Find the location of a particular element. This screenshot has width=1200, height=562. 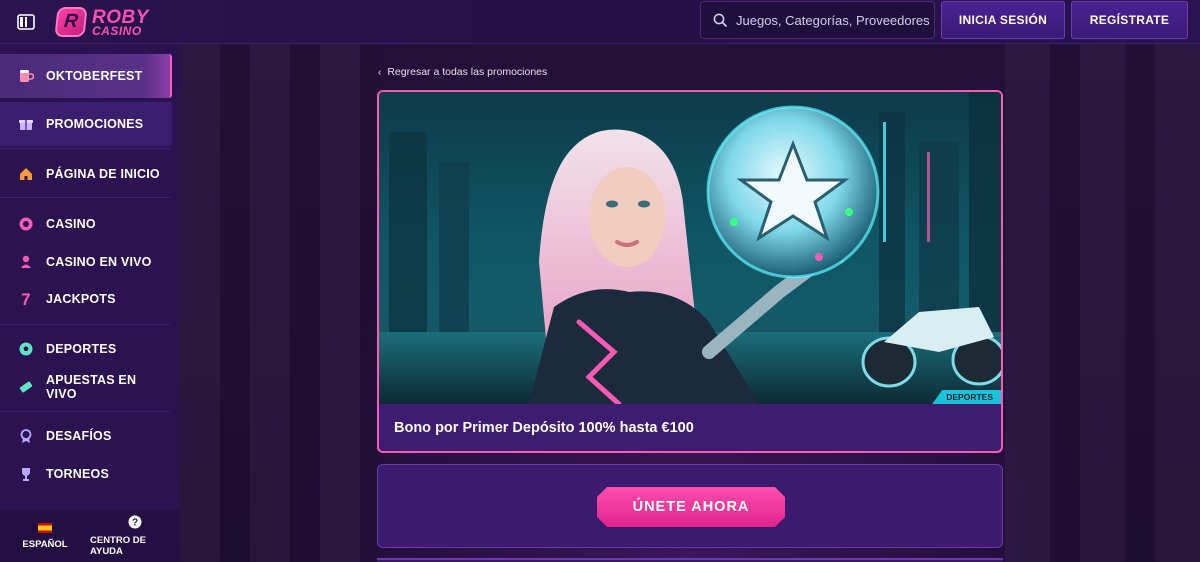

sidebar-item-label: DESAFÍOS is located at coordinates (79, 436).